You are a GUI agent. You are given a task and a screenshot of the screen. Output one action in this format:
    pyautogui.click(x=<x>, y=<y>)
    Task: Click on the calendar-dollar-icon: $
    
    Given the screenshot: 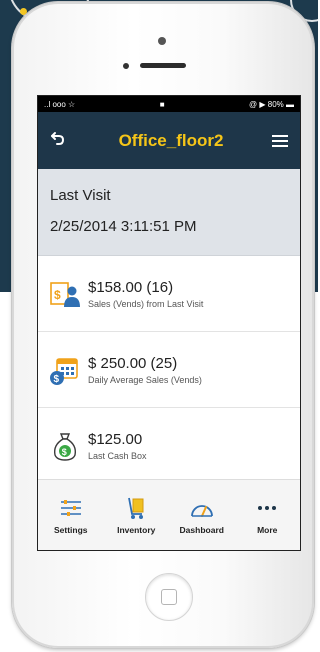 What is the action you would take?
    pyautogui.click(x=65, y=370)
    